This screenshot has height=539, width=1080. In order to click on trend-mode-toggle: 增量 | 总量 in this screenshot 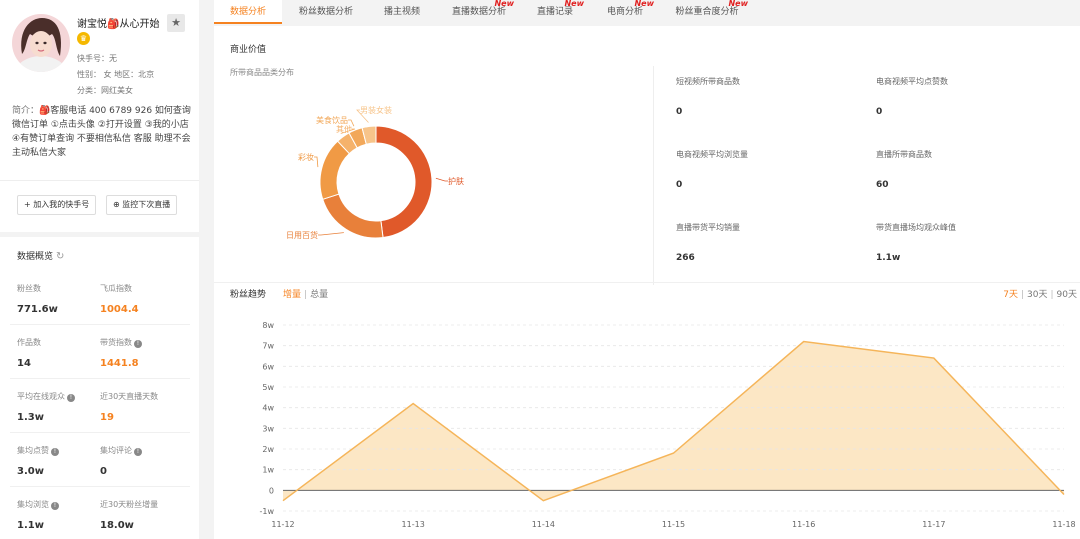, I will do `click(305, 293)`.